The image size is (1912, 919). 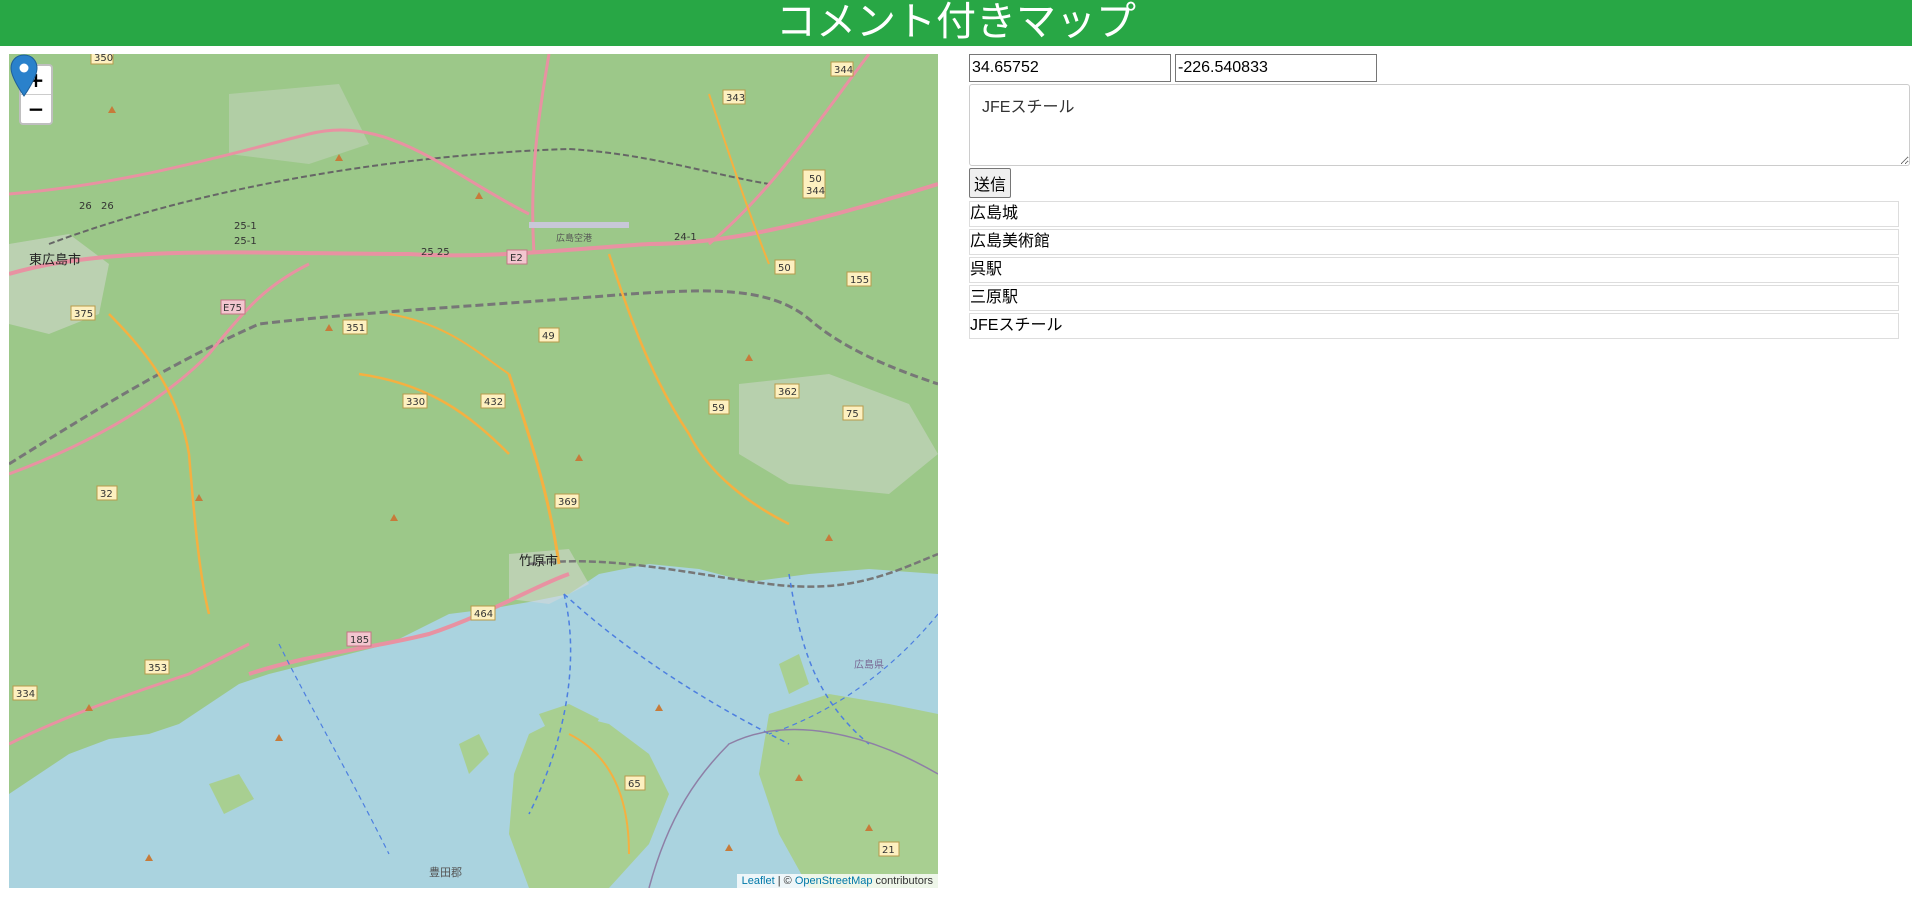 What do you see at coordinates (1439, 125) in the screenshot?
I see `comment-textarea: JFEスチール` at bounding box center [1439, 125].